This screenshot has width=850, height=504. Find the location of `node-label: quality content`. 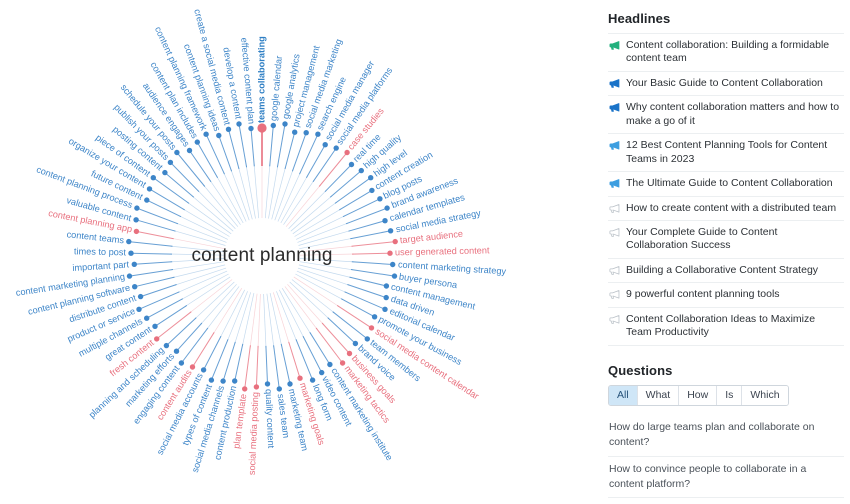

node-label: quality content is located at coordinates (269, 419).